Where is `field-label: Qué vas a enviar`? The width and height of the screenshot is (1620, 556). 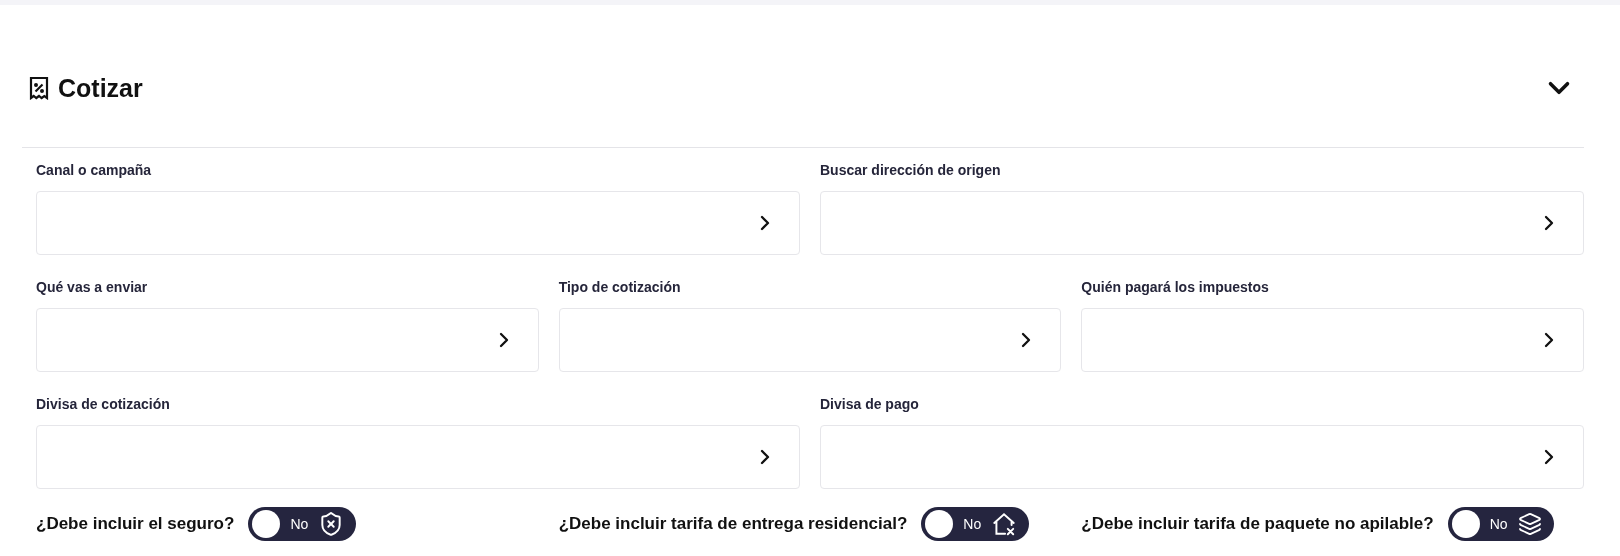
field-label: Qué vas a enviar is located at coordinates (92, 287).